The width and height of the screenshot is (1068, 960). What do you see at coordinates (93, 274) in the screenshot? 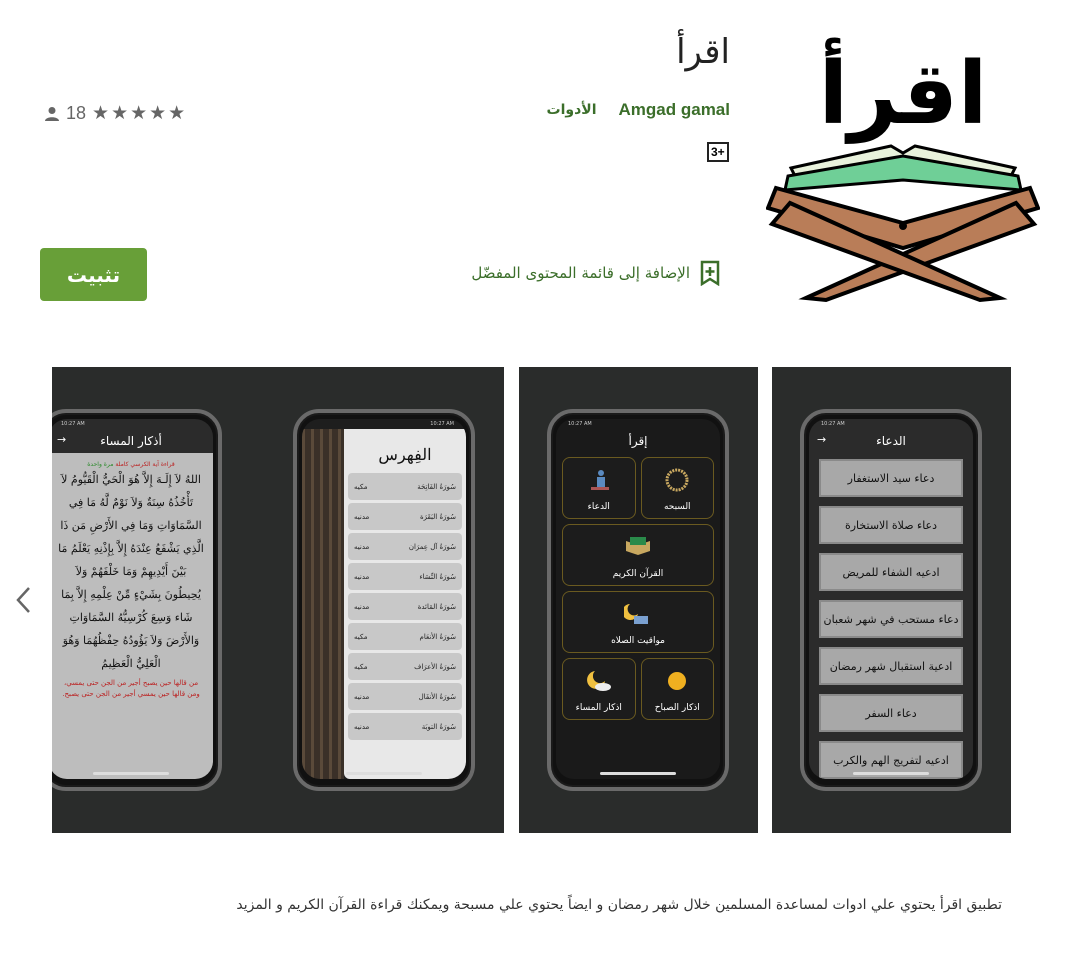
I see `install-button: تثبيت` at bounding box center [93, 274].